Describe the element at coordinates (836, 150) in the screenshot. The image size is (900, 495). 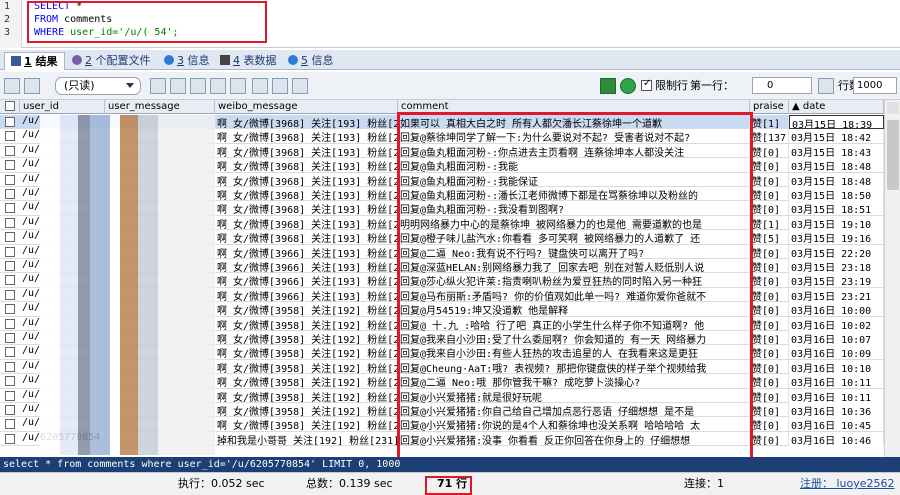
I see `cell-date: 03月15日 18:43` at that location.